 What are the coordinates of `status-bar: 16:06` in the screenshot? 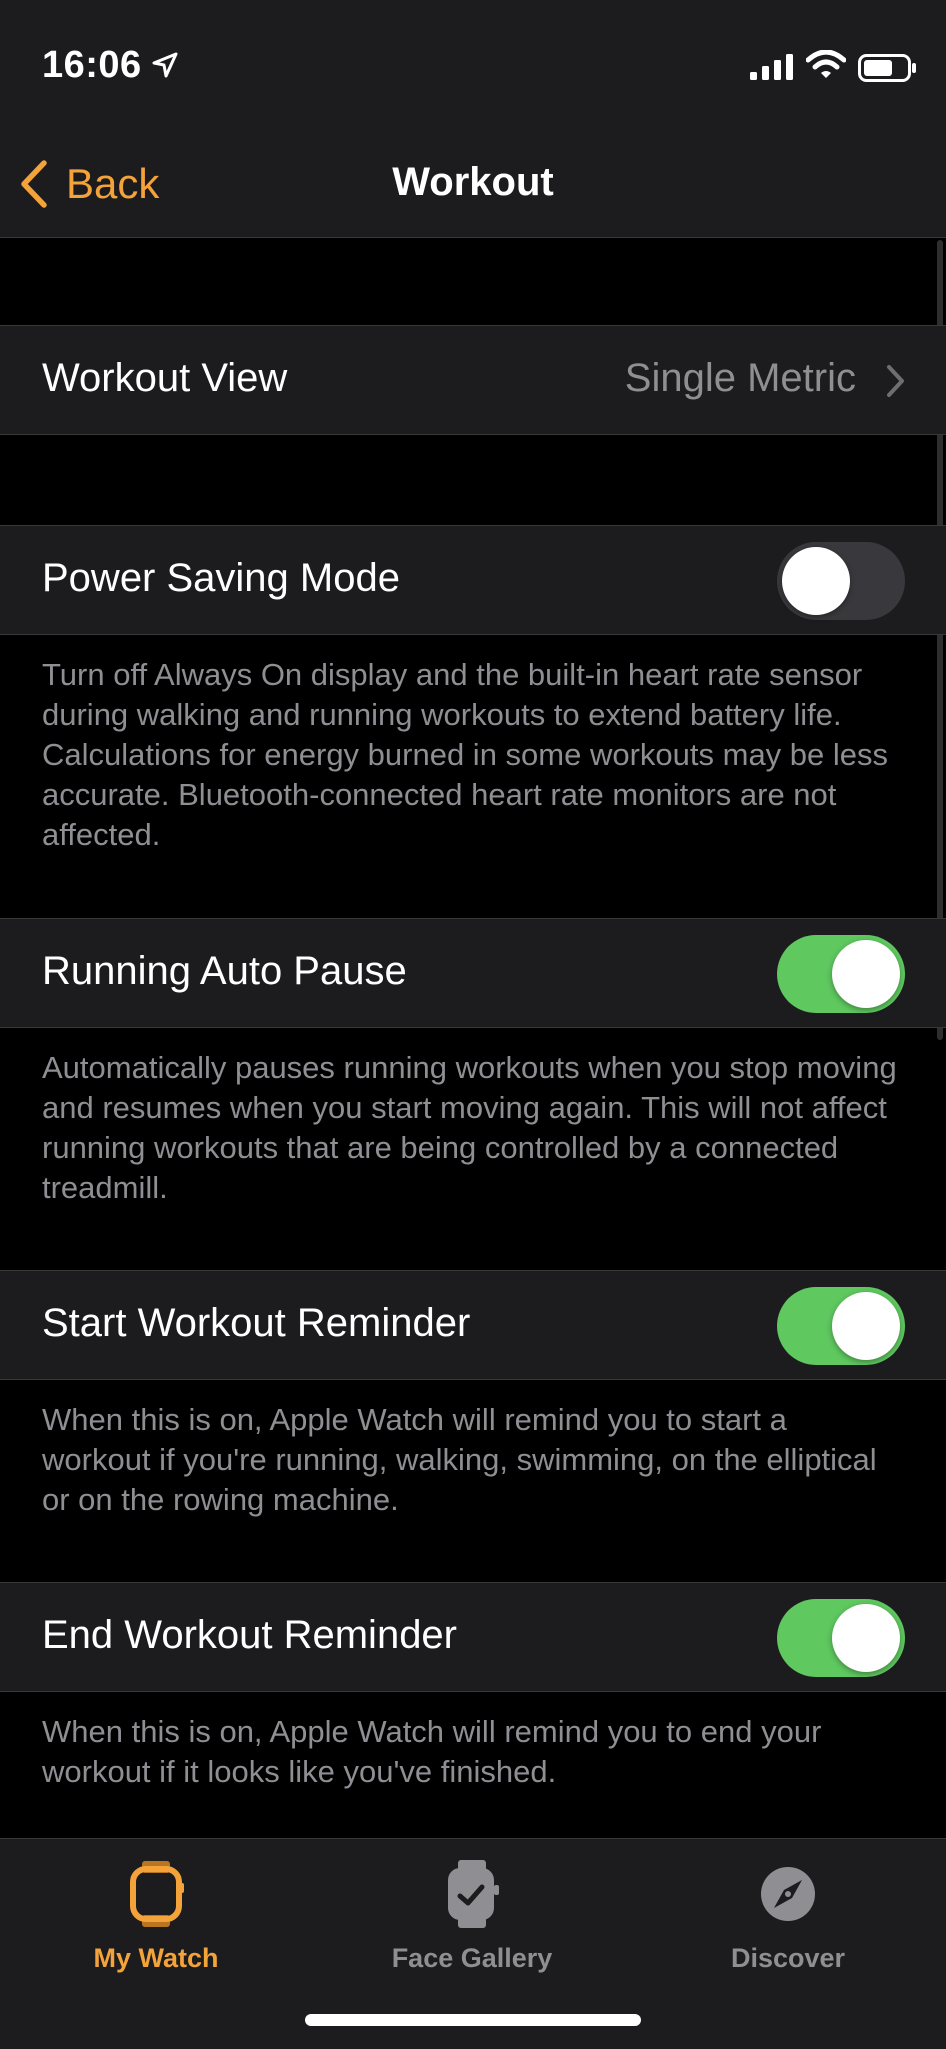 It's located at (473, 65).